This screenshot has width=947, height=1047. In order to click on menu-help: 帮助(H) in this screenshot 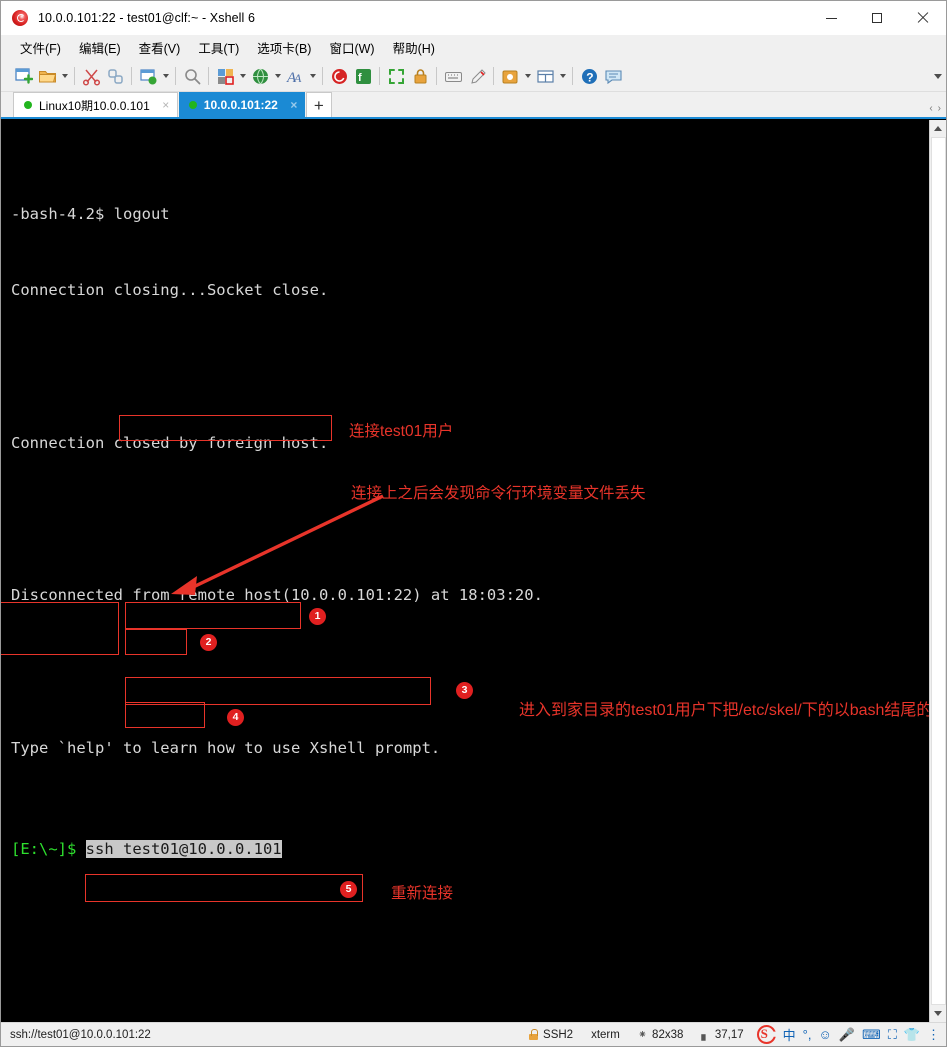, I will do `click(414, 47)`.